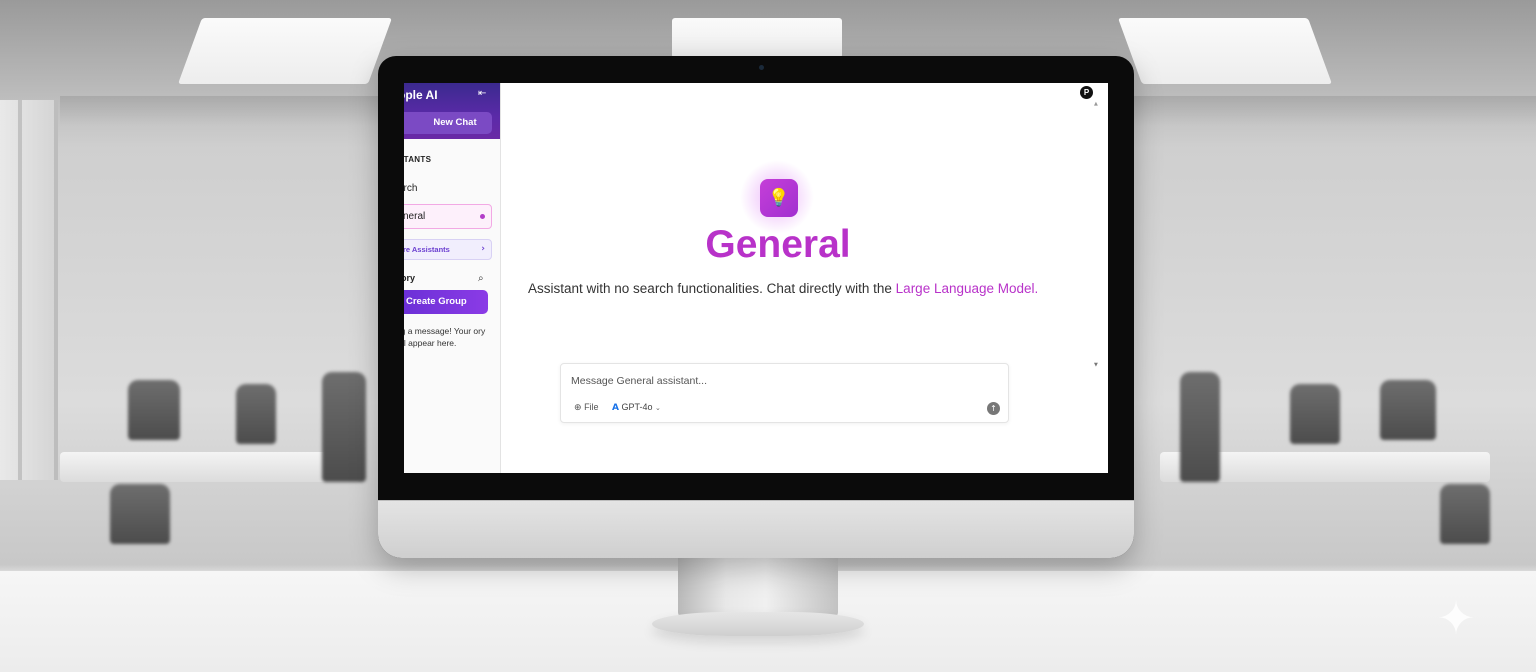 The image size is (1536, 672). What do you see at coordinates (778, 244) in the screenshot?
I see `assistant-title: General` at bounding box center [778, 244].